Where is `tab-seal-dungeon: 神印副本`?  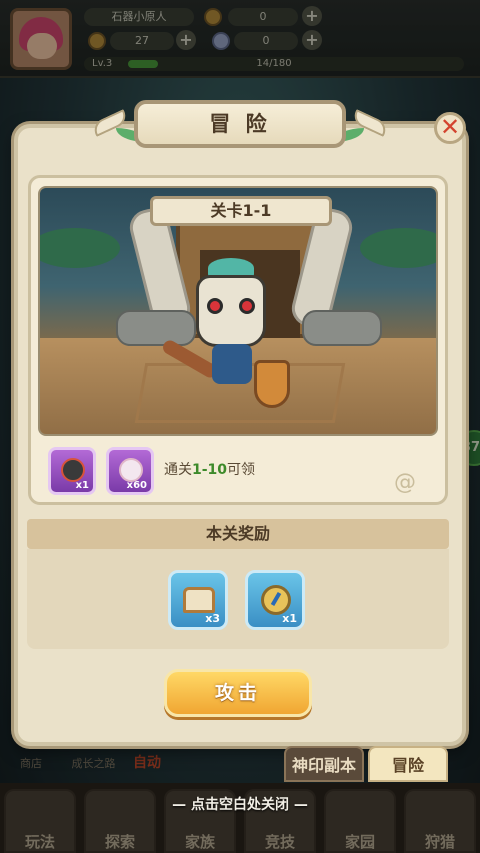
tab-seal-dungeon: 神印副本 is located at coordinates (324, 764).